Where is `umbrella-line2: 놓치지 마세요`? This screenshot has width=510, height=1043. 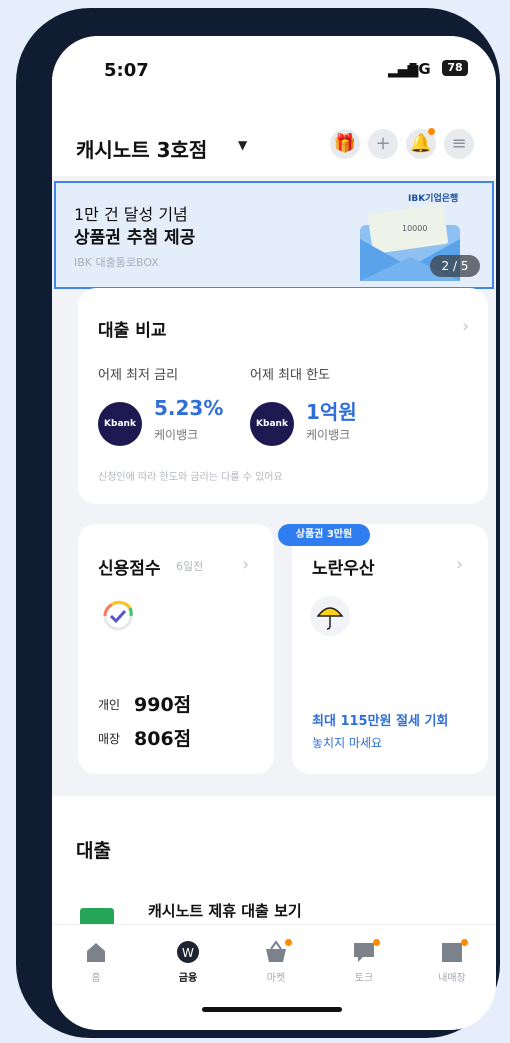 umbrella-line2: 놓치지 마세요 is located at coordinates (347, 743).